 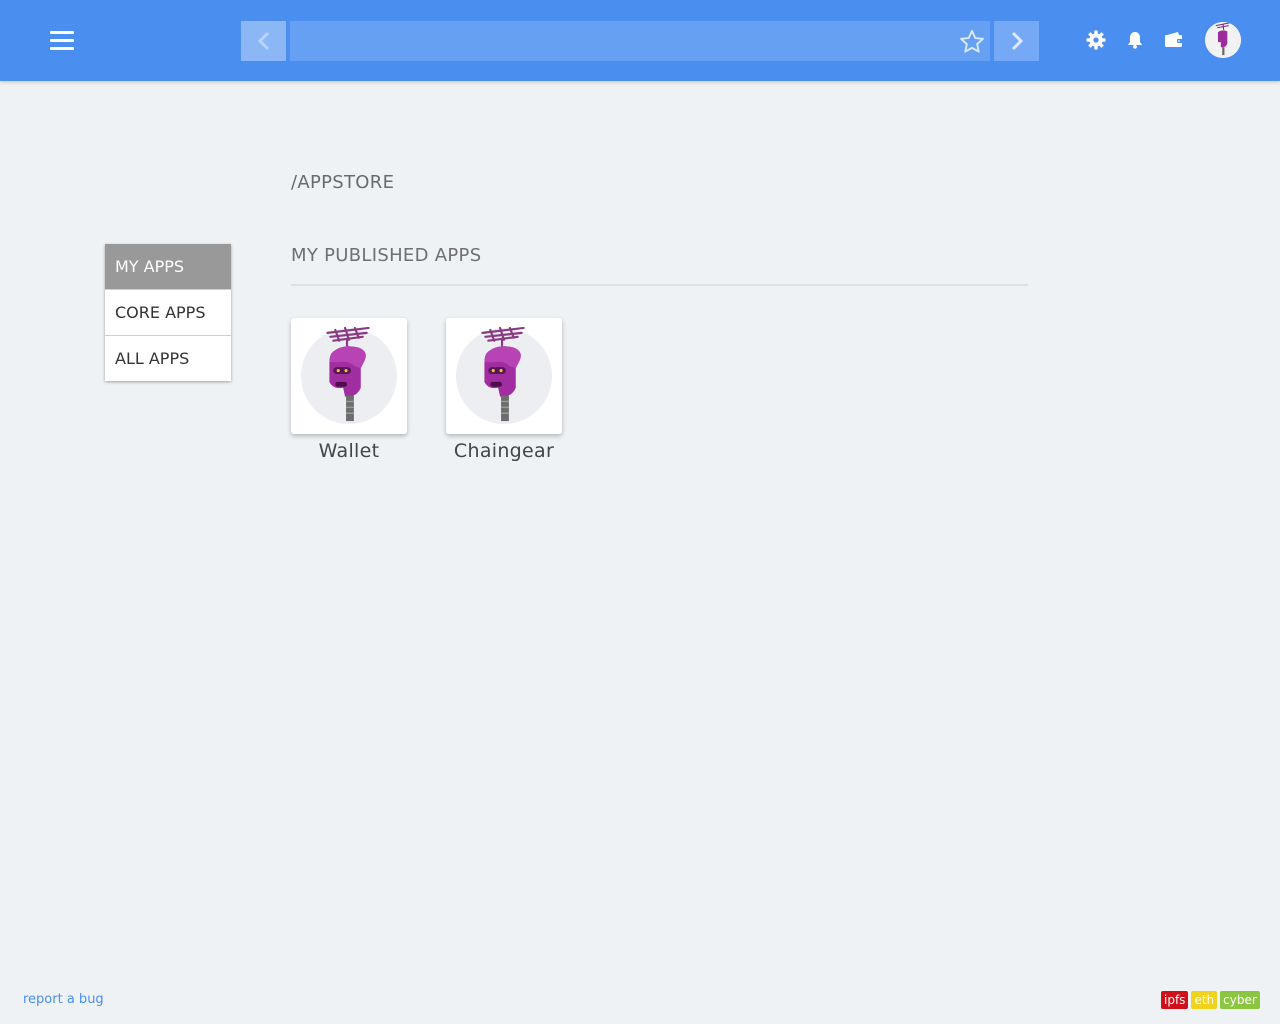 What do you see at coordinates (659, 285) in the screenshot?
I see `divider` at bounding box center [659, 285].